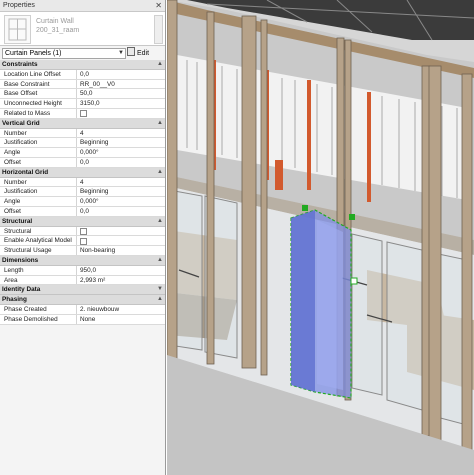  What do you see at coordinates (21, 123) in the screenshot?
I see `group-label: Vertical Grid` at bounding box center [21, 123].